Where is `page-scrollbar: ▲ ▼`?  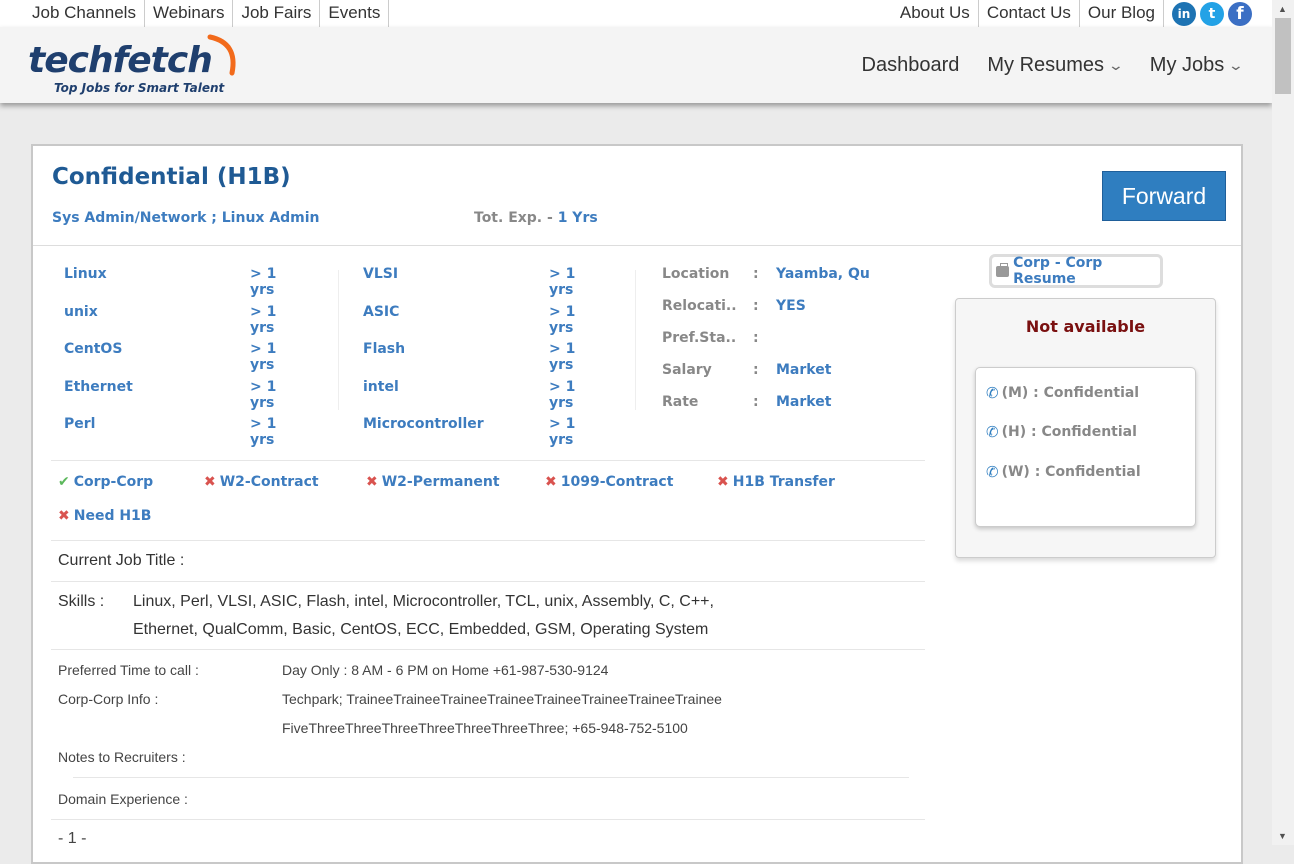
page-scrollbar: ▲ ▼ is located at coordinates (1283, 422).